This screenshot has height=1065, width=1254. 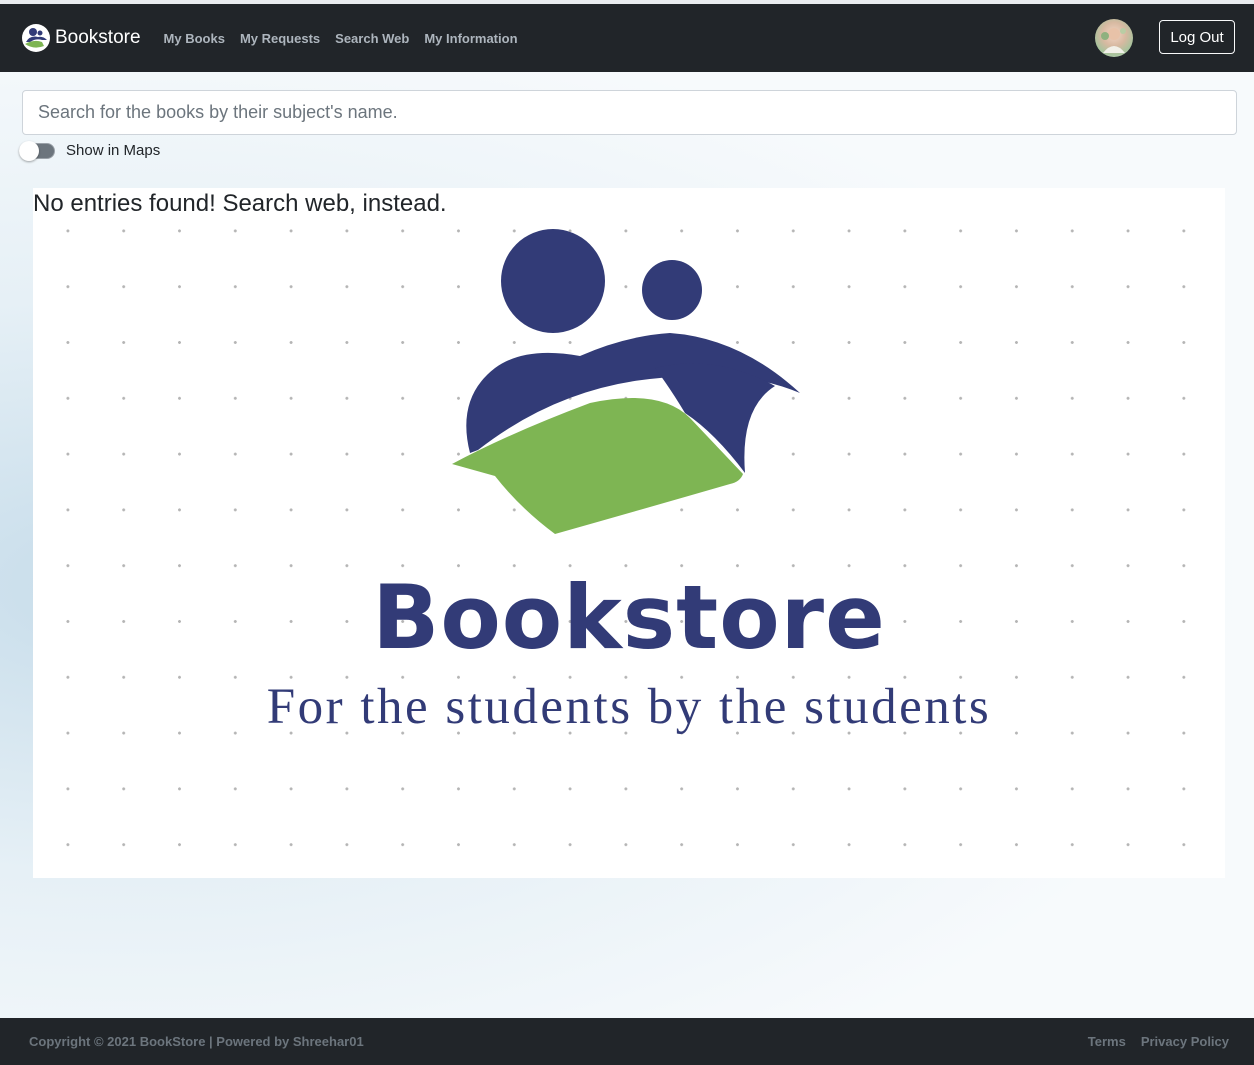 I want to click on user-avatar, so click(x=1114, y=38).